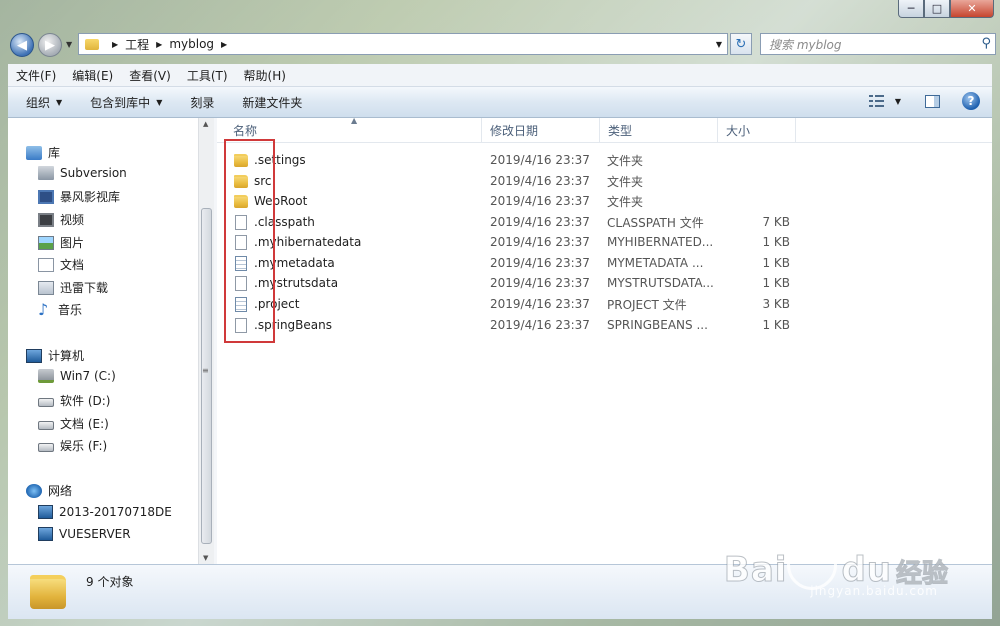 The width and height of the screenshot is (1000, 626). Describe the element at coordinates (741, 44) in the screenshot. I see `refresh-button: ↻` at that location.